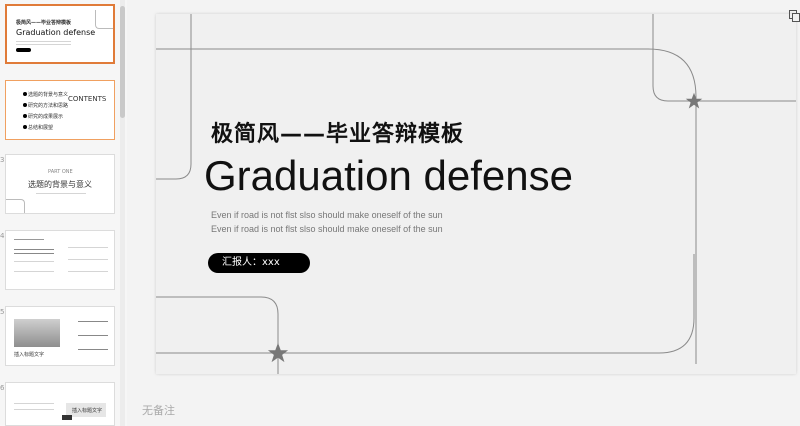  Describe the element at coordinates (60, 172) in the screenshot. I see `thumb-part-label: PART ONE` at that location.